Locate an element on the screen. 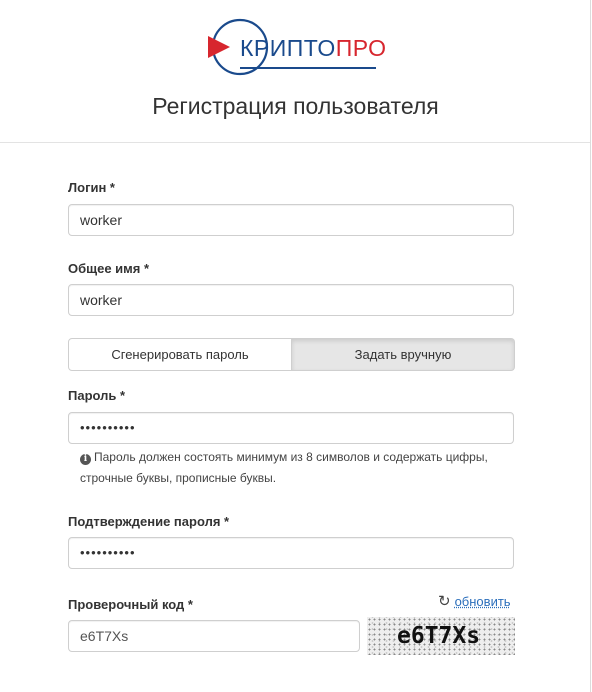  captcha-image: e6T7Xs is located at coordinates (441, 636).